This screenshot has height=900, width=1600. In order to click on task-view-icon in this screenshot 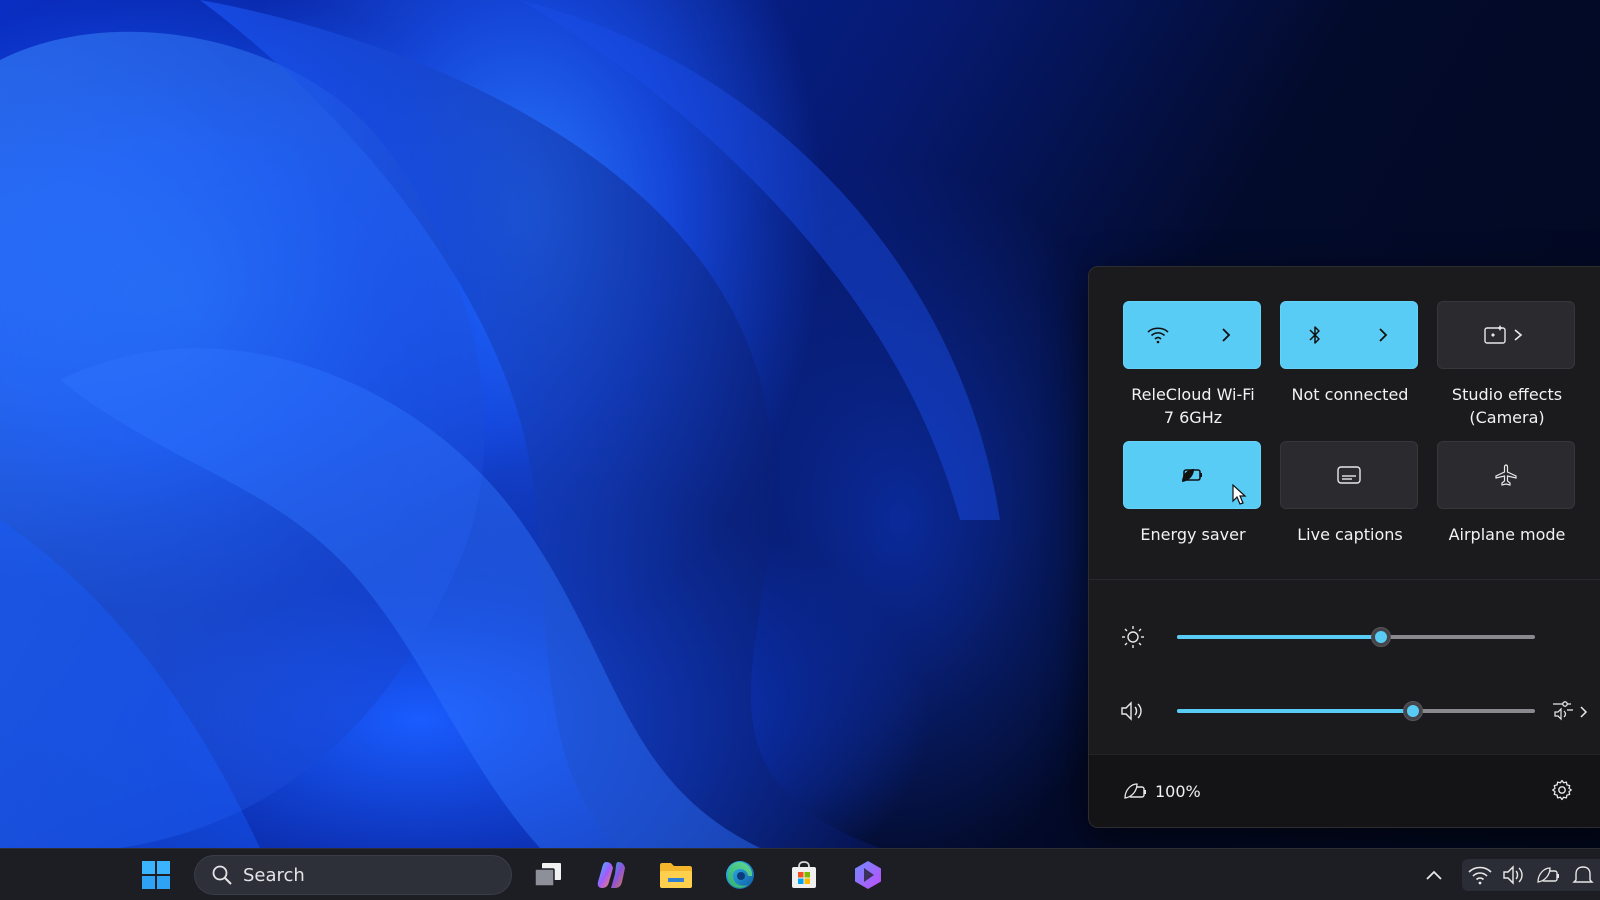, I will do `click(547, 875)`.